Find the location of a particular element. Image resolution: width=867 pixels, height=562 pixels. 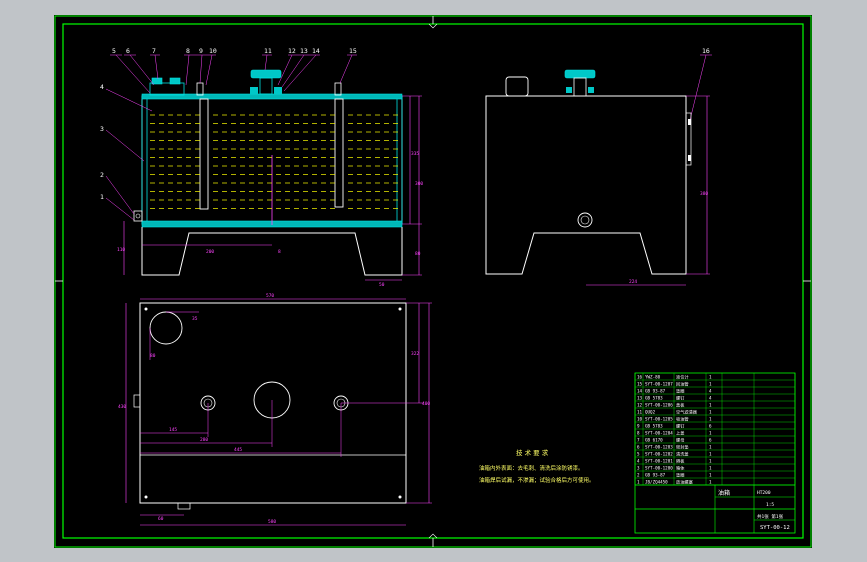

part-number-1: 1 is located at coordinates (102, 197).